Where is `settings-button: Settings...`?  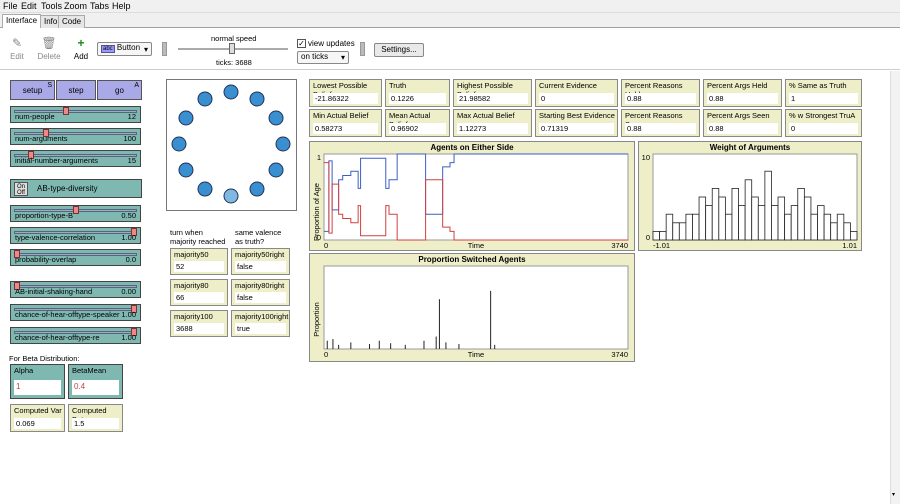
settings-button: Settings... is located at coordinates (399, 50).